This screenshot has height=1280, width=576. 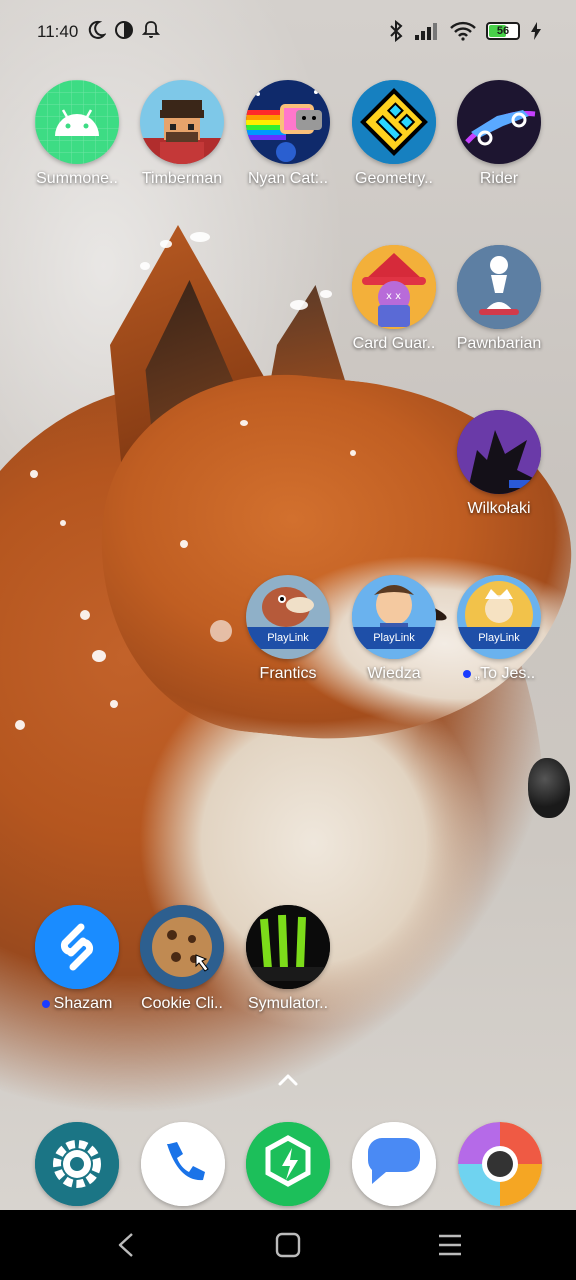 I want to click on app-label: „To Jes.., so click(x=499, y=674).